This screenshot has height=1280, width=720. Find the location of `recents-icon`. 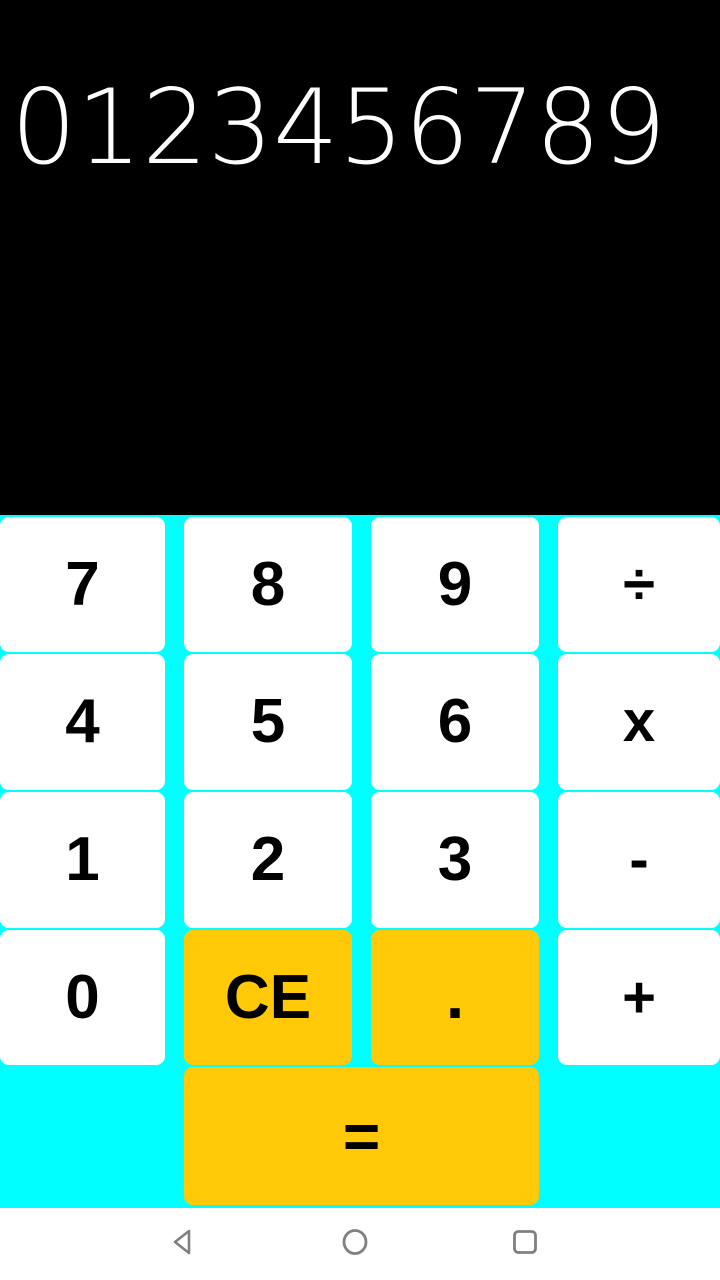

recents-icon is located at coordinates (525, 1244).